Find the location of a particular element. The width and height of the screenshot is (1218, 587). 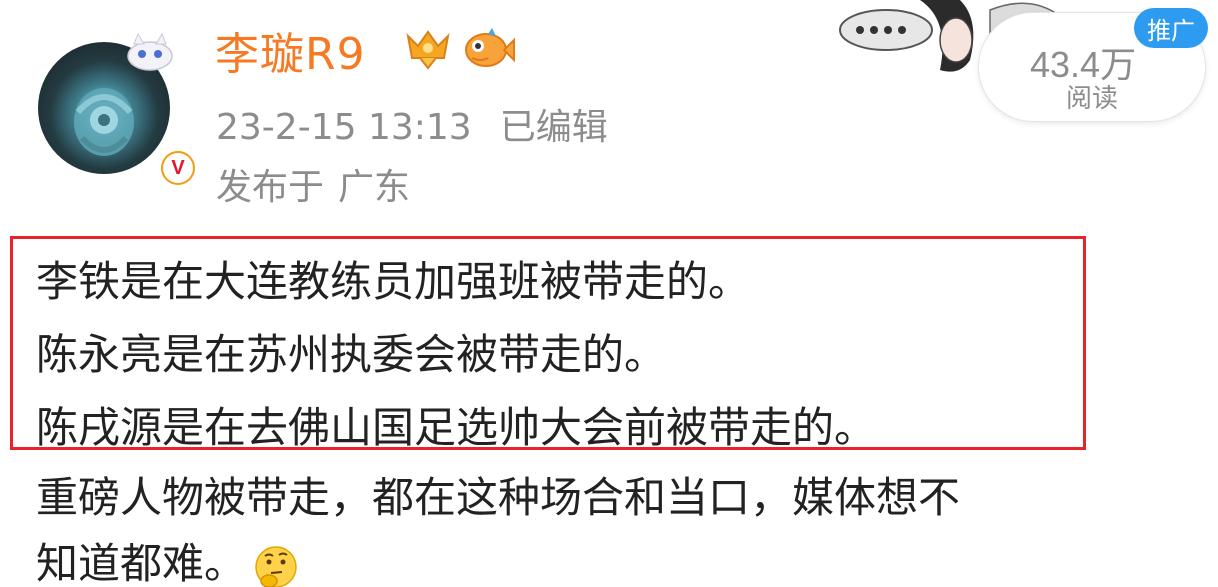

post-text-end: 知道都难。 is located at coordinates (141, 563).